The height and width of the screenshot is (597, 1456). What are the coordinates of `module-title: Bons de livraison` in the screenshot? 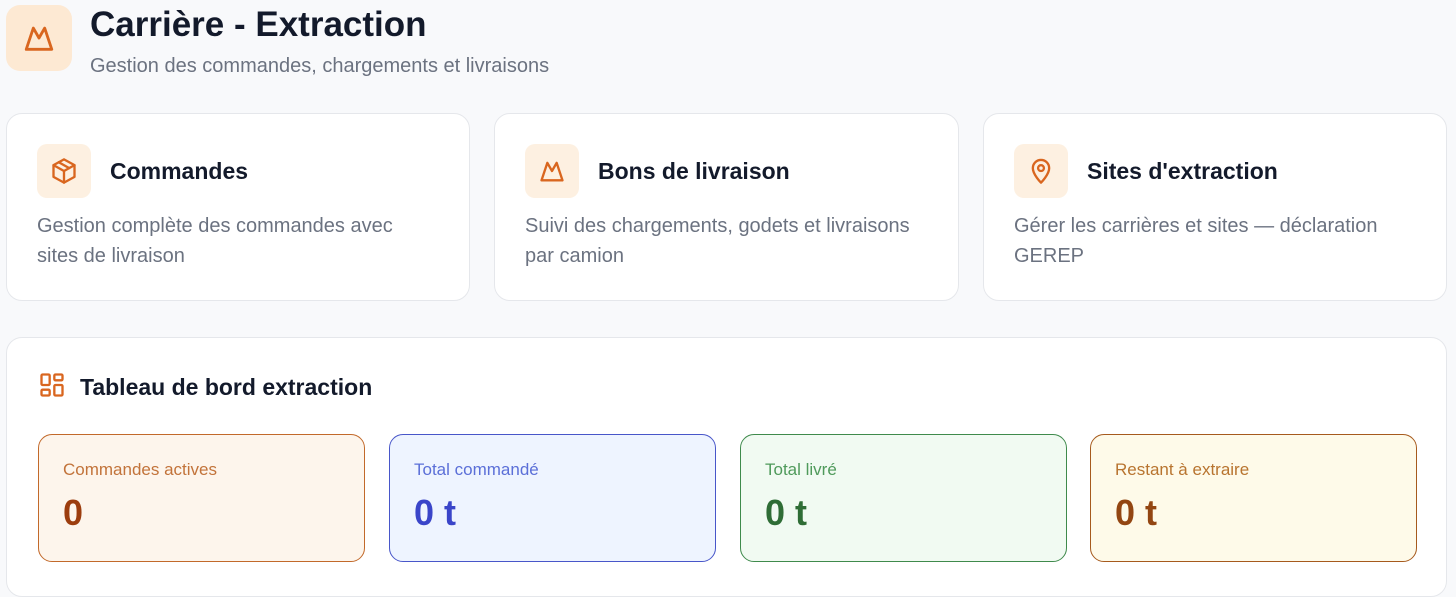 It's located at (694, 170).